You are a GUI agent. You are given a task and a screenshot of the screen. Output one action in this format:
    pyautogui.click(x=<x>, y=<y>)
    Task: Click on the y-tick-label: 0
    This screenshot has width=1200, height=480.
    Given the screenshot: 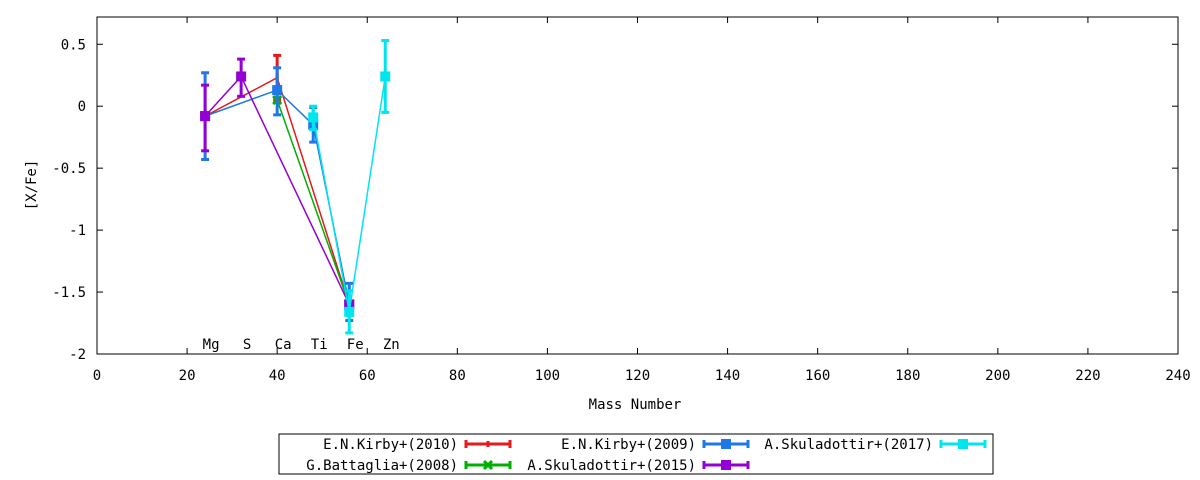 What is the action you would take?
    pyautogui.click(x=82, y=107)
    